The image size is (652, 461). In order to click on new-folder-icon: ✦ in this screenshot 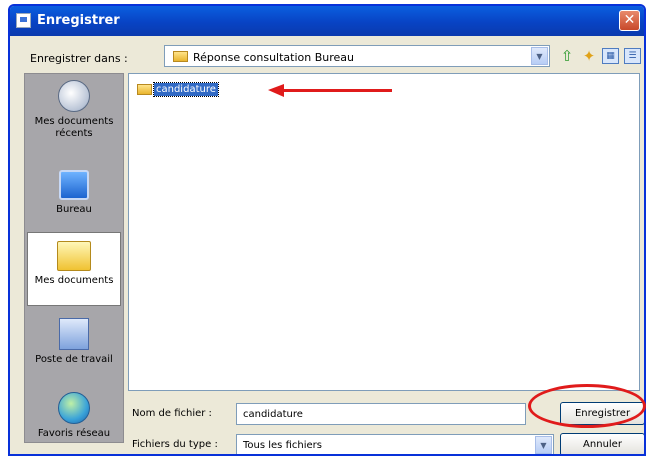, I will do `click(589, 56)`.